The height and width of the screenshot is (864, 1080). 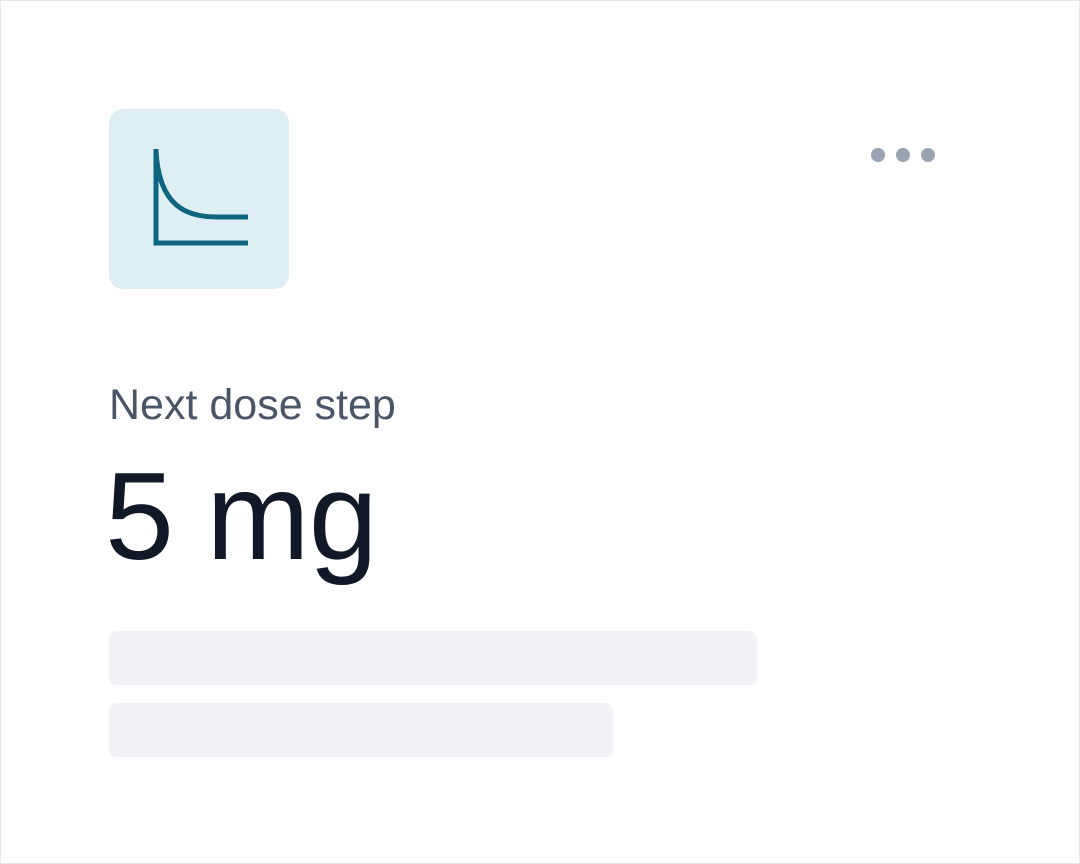 What do you see at coordinates (241, 517) in the screenshot?
I see `dose-value: 5 mg` at bounding box center [241, 517].